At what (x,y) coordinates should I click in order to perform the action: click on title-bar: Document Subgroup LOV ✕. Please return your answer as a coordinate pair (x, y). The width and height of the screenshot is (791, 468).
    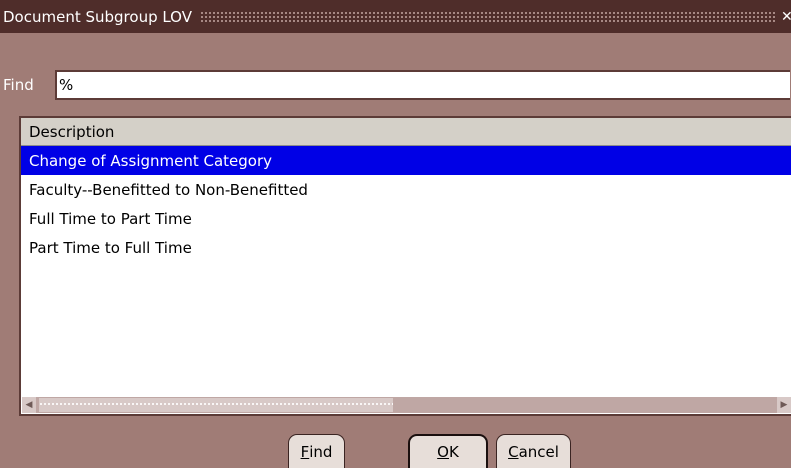
    Looking at the image, I should click on (395, 16).